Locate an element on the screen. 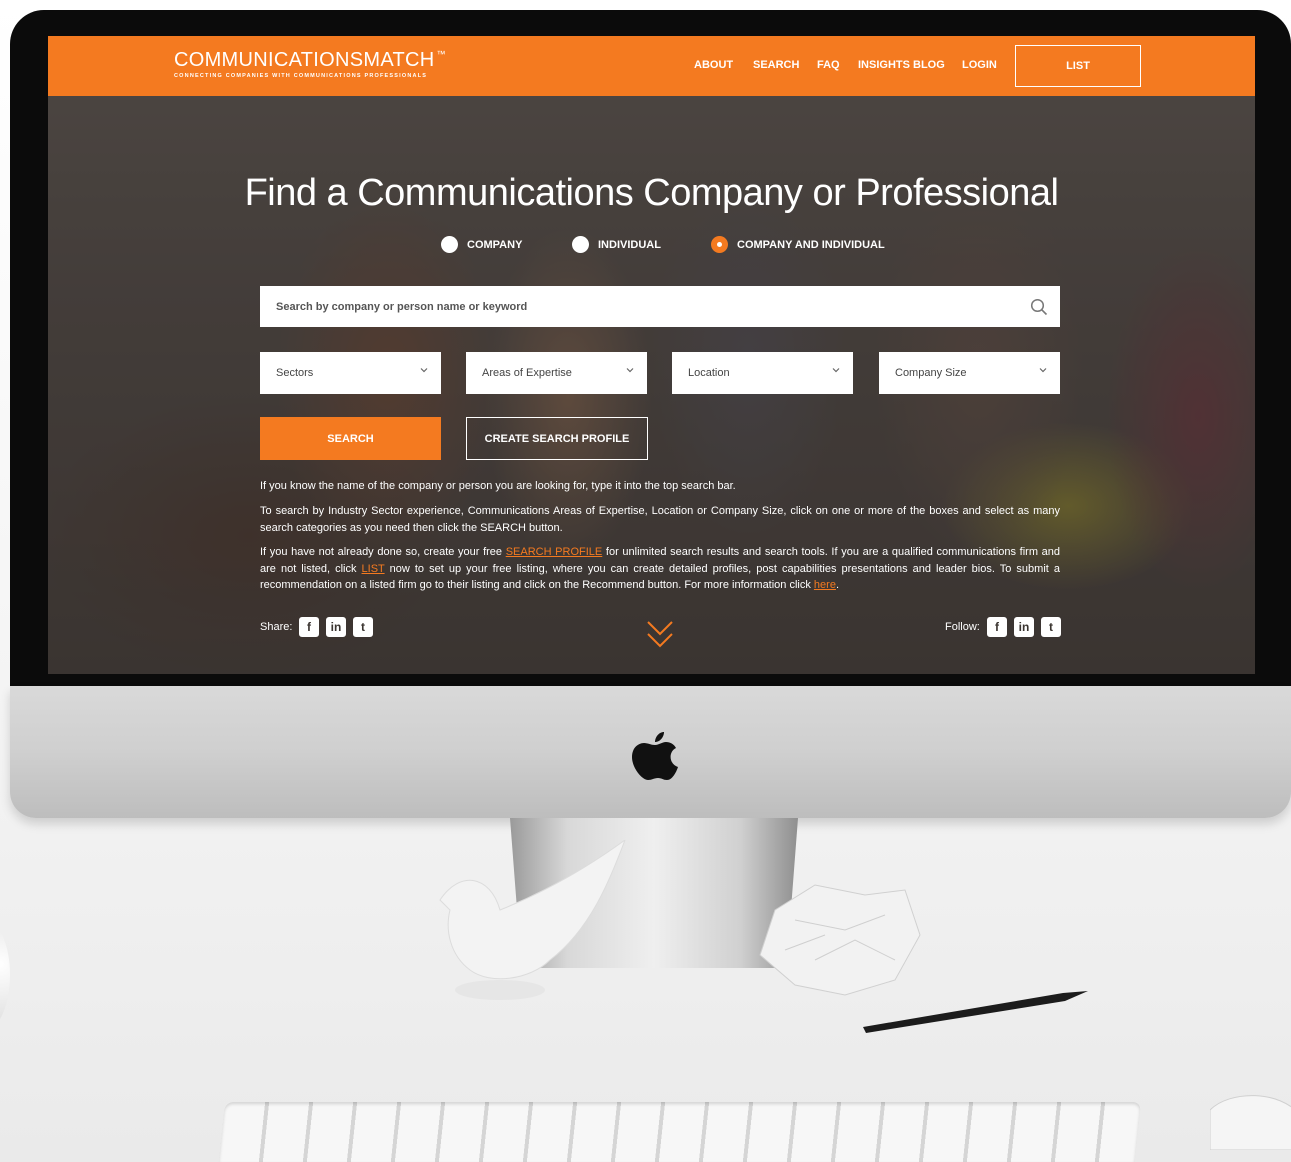 This screenshot has height=1162, width=1291. nav-faq: FAQ is located at coordinates (828, 65).